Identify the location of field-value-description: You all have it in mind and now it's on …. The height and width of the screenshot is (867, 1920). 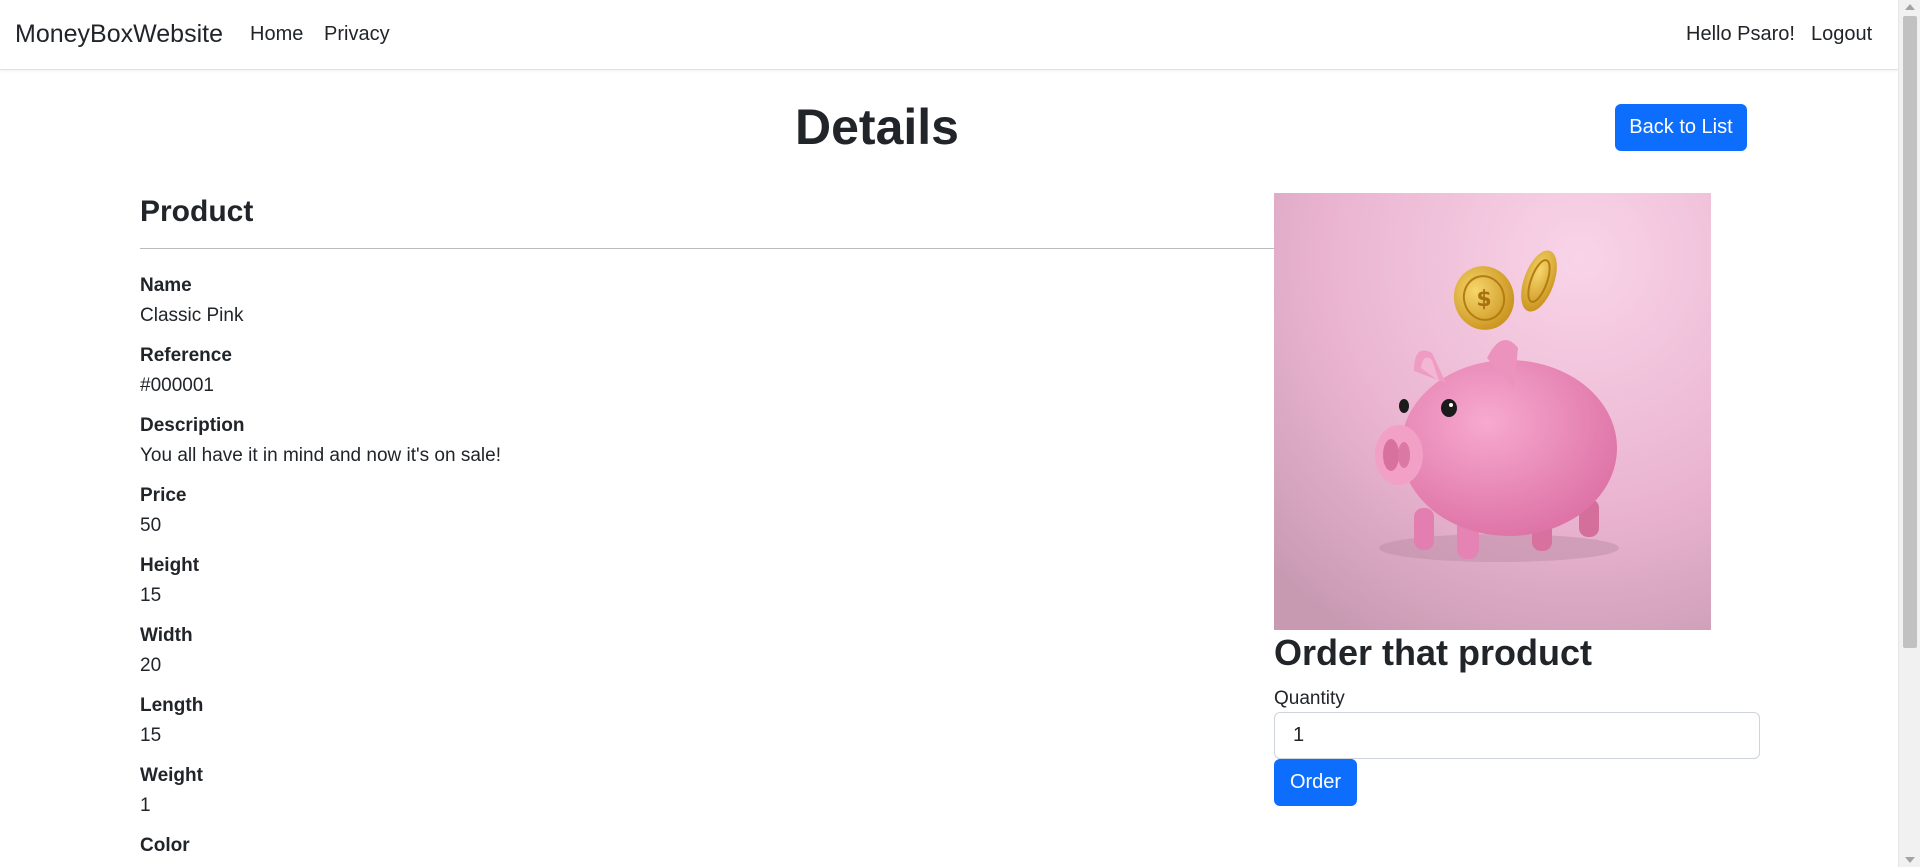
(320, 455).